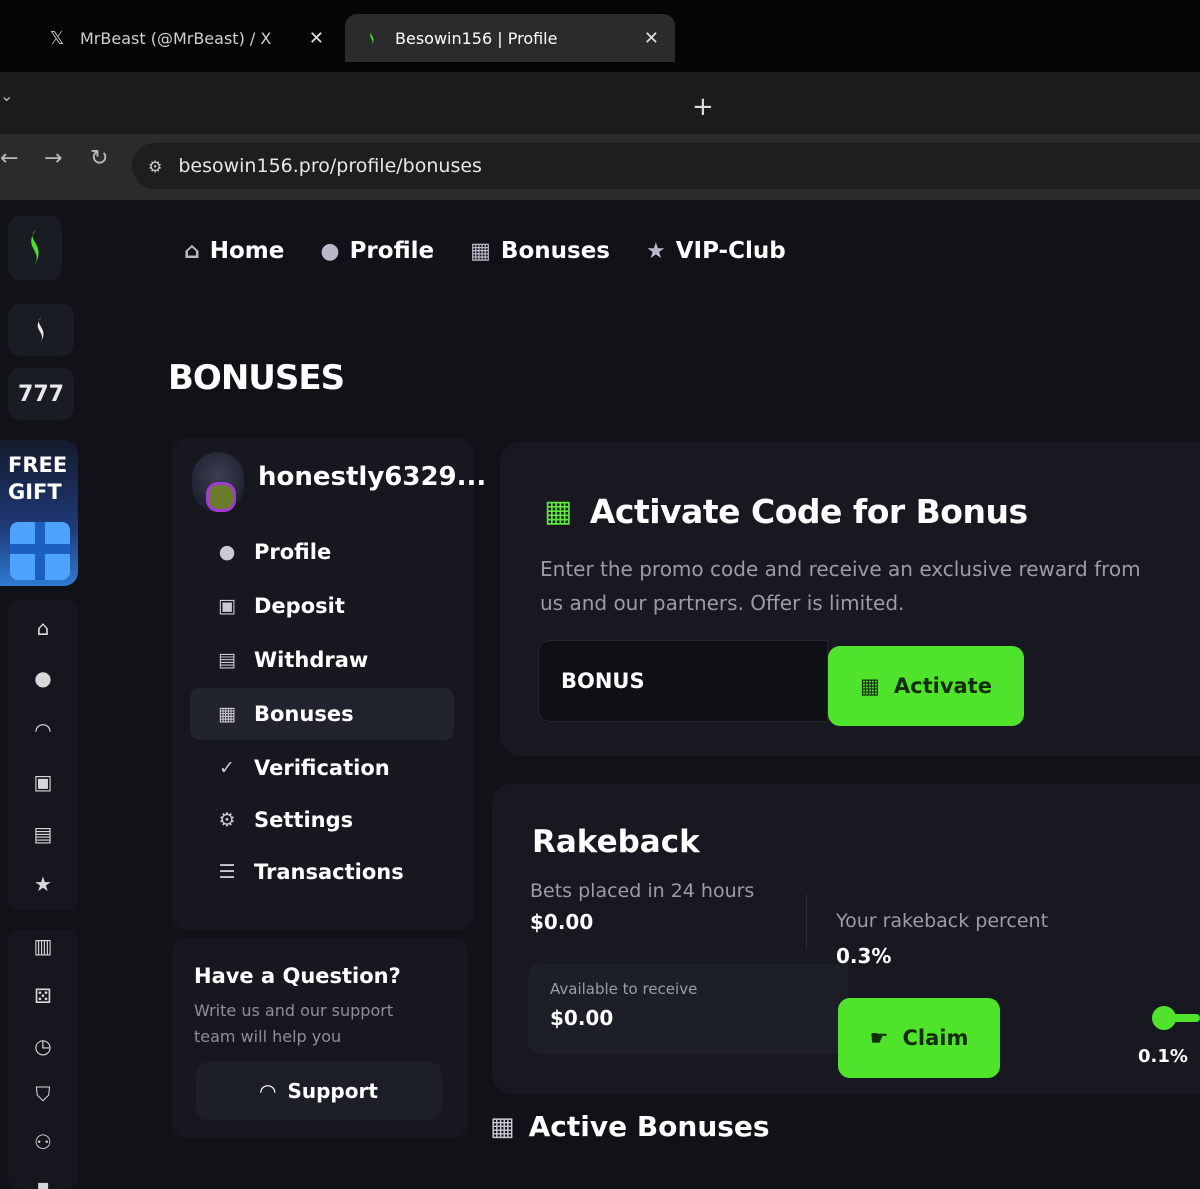 Image resolution: width=1200 pixels, height=1189 pixels. I want to click on activate-button: ▦ Activate, so click(926, 686).